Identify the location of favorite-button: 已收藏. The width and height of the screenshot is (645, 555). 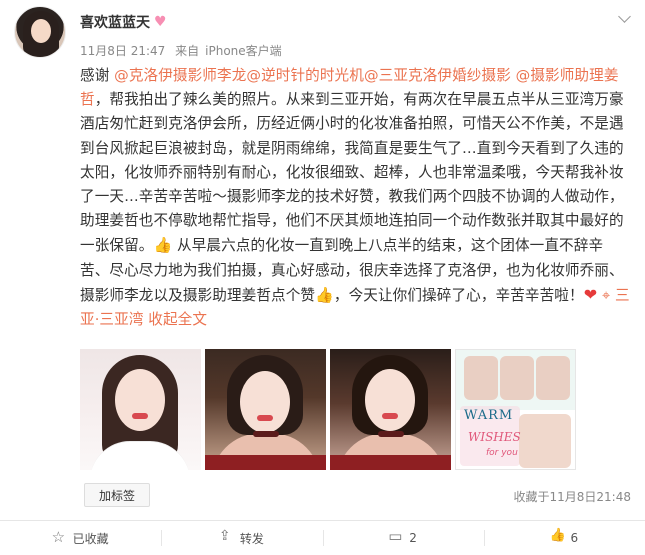
(80, 538).